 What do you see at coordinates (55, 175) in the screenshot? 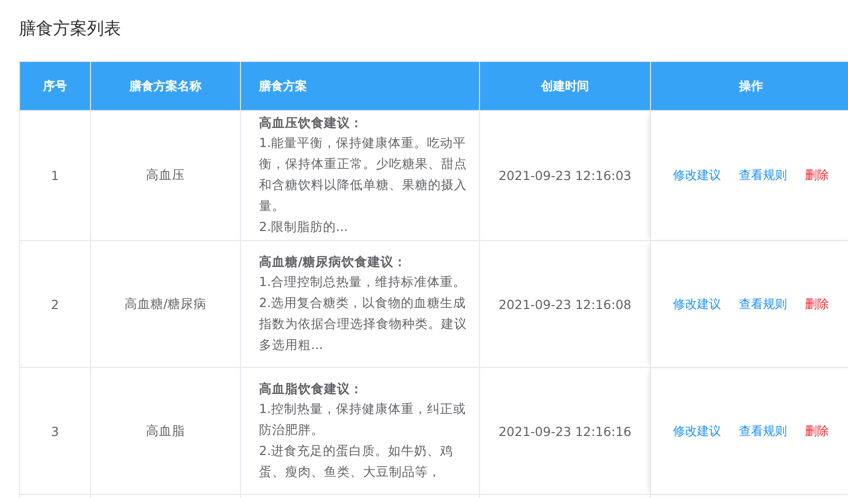
I see `table-cell: 1` at bounding box center [55, 175].